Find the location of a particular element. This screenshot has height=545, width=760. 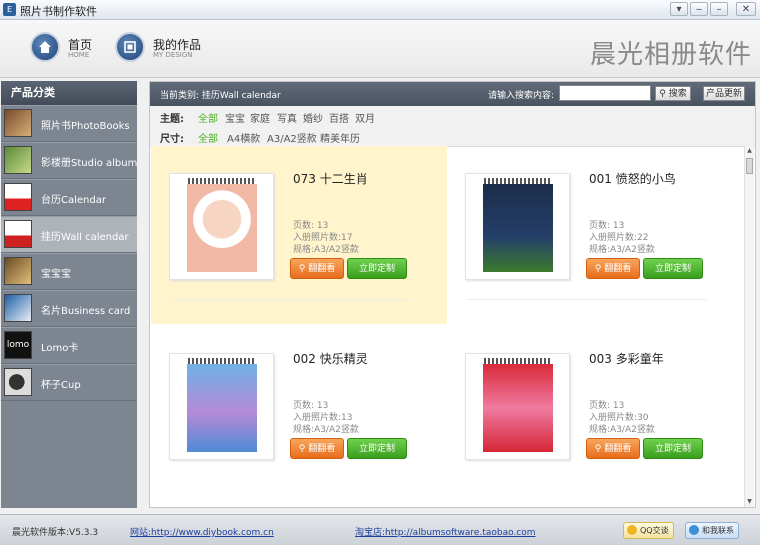

sidebar-item-label: 挂历Wall calendar is located at coordinates (85, 237).